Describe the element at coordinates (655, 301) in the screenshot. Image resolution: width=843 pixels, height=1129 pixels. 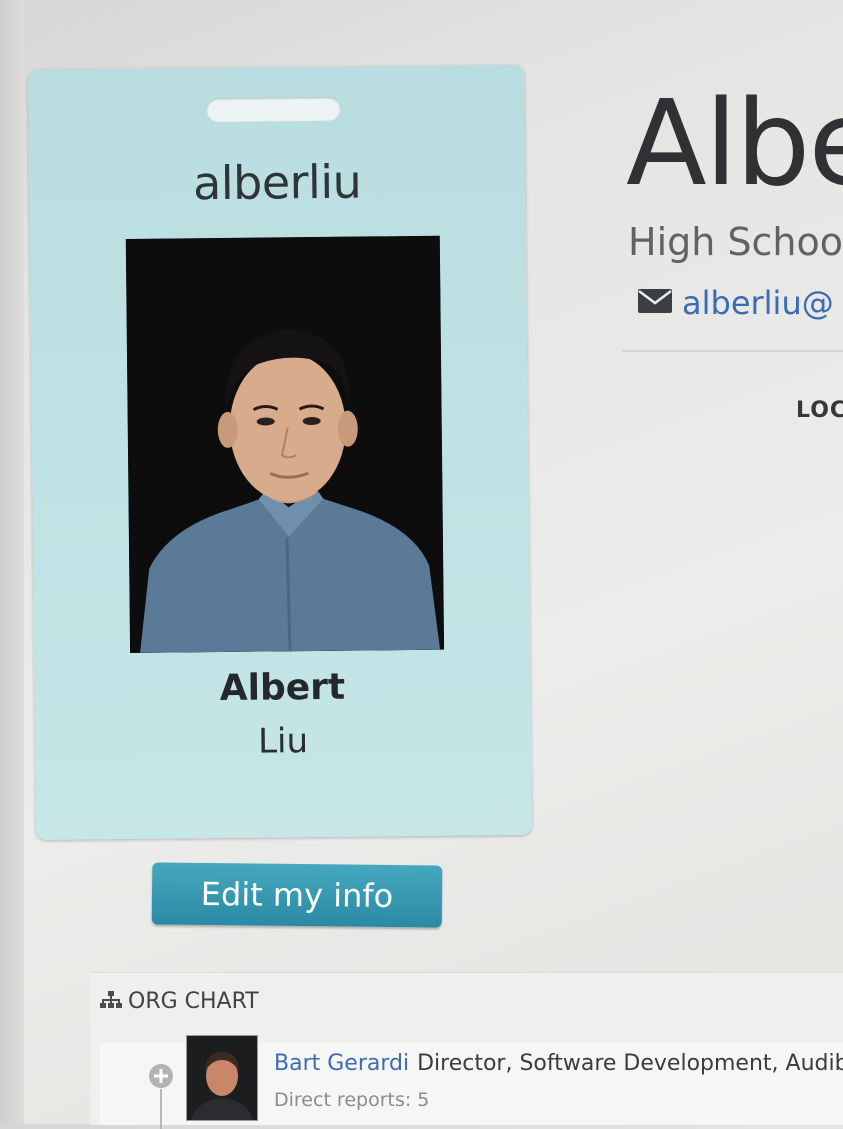
I see `mail-icon` at that location.